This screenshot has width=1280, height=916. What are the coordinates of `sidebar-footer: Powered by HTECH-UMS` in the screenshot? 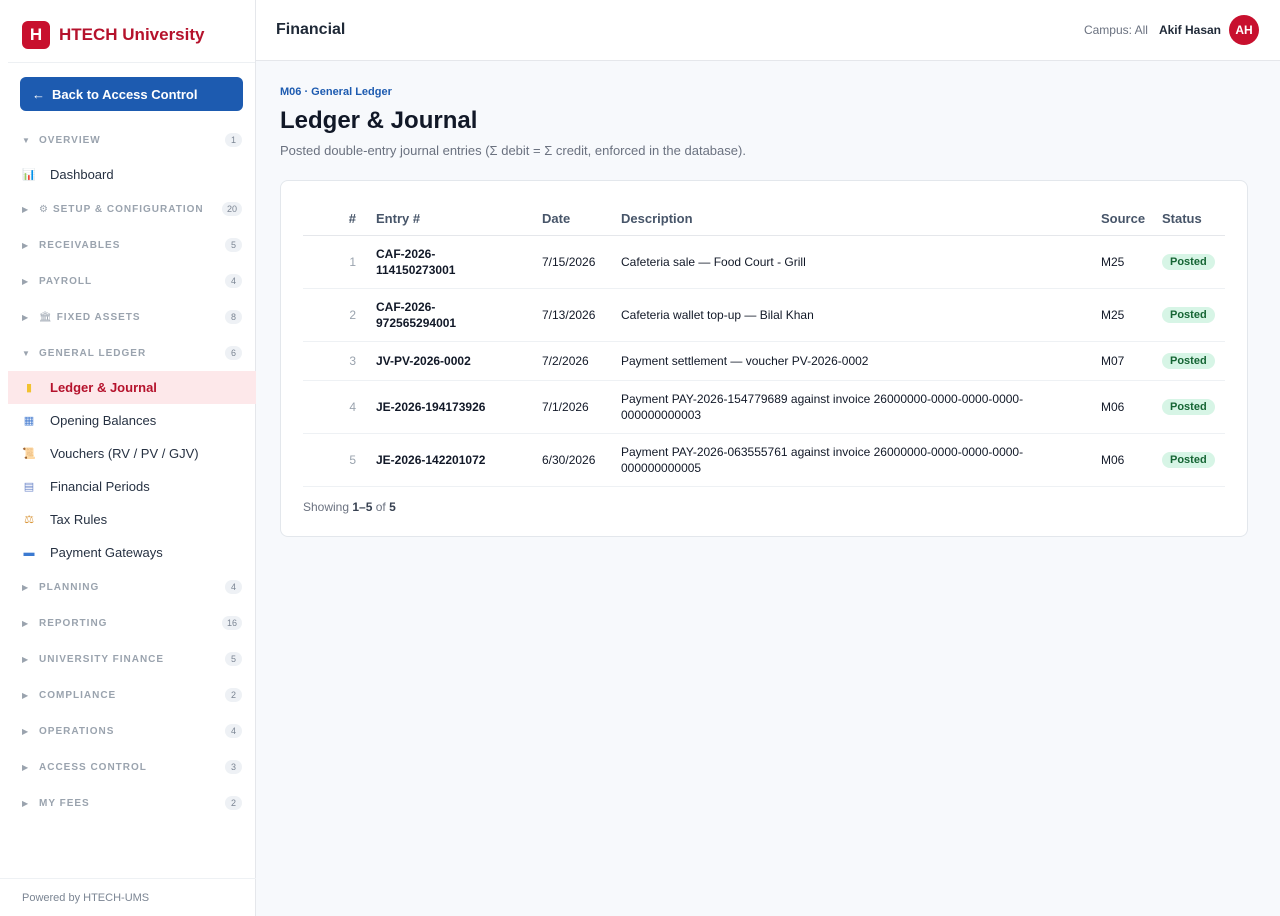 It's located at (128, 897).